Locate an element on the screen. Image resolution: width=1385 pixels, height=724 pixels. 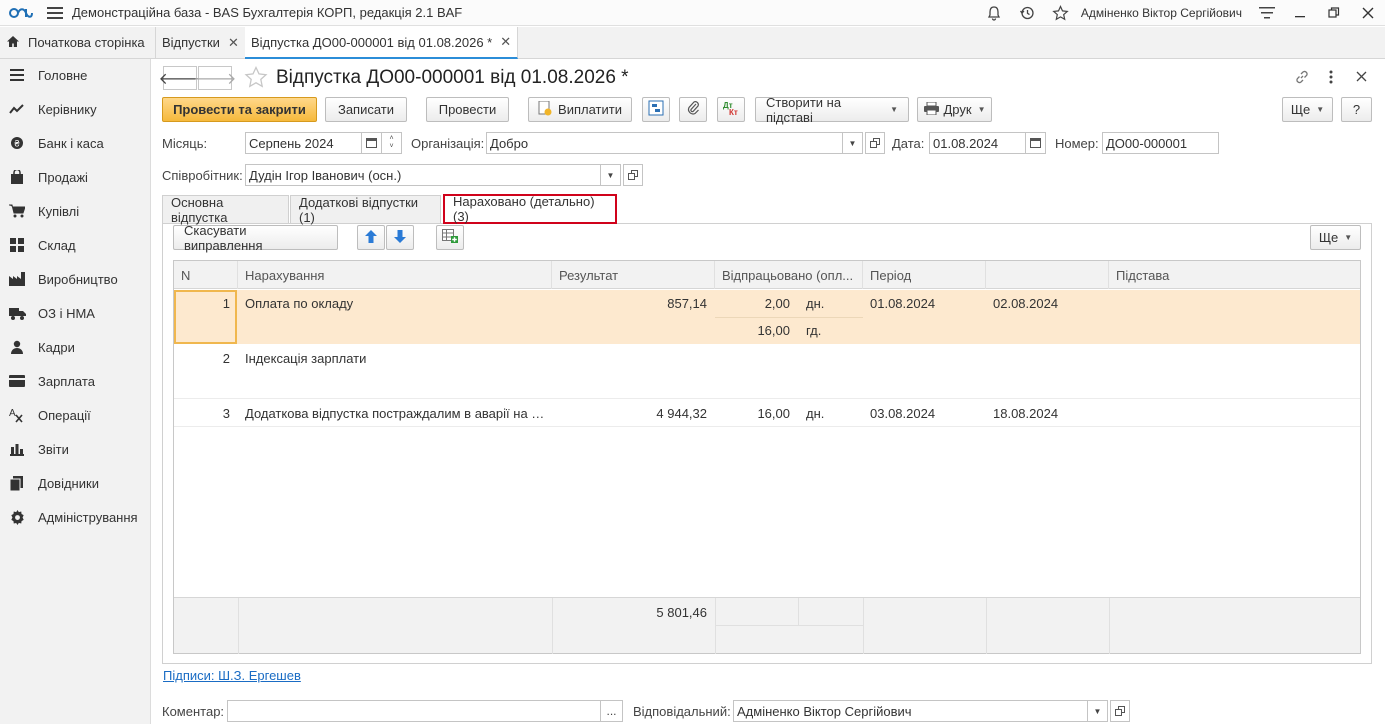
tab-main-vacation: Основна відпустка is located at coordinates (225, 210).